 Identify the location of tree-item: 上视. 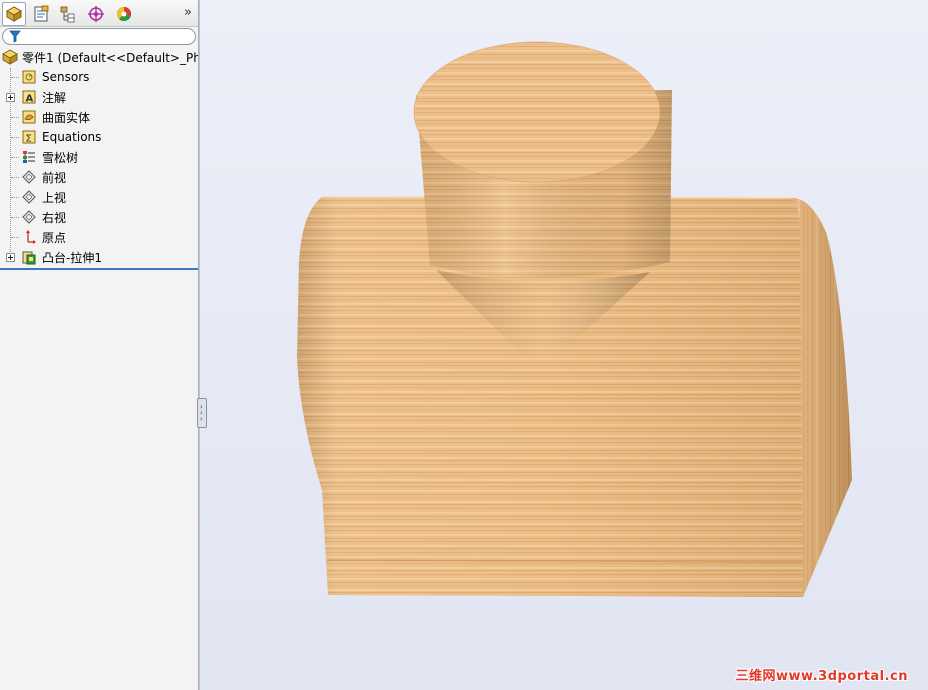
(99, 197).